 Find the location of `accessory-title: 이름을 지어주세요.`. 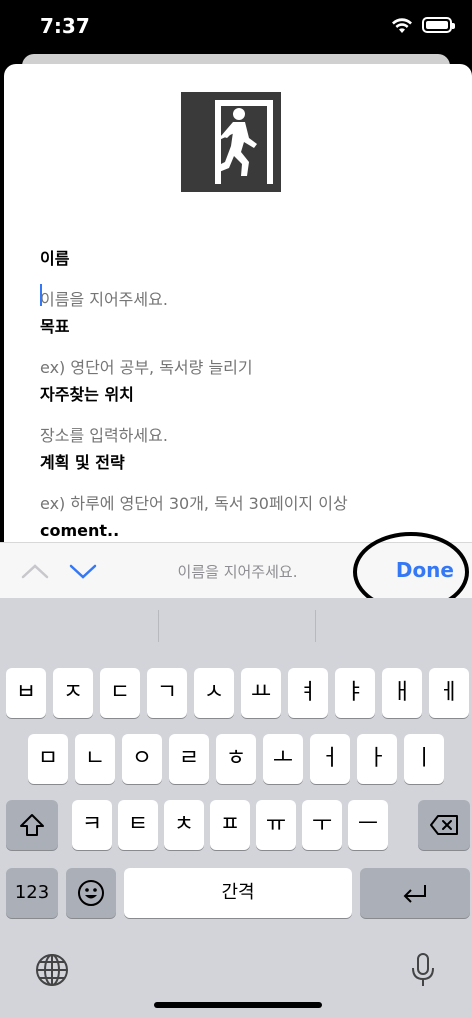

accessory-title: 이름을 지어주세요. is located at coordinates (237, 572).